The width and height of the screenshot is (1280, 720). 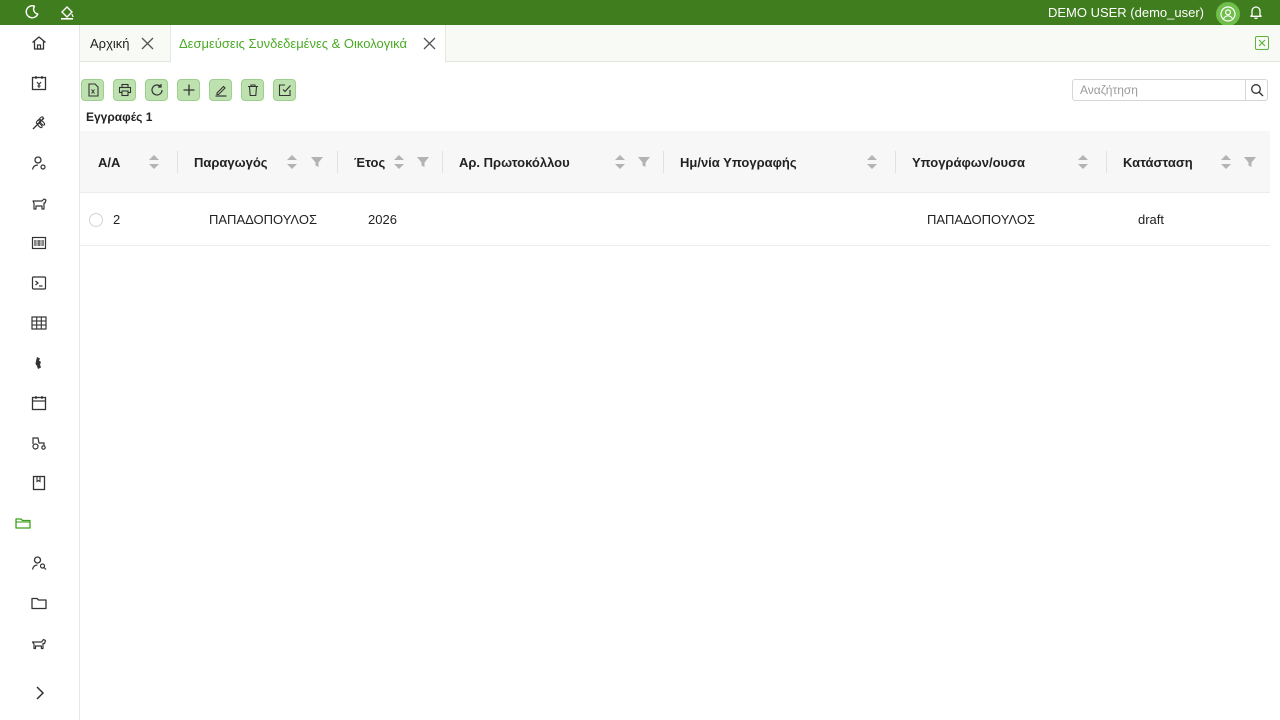 I want to click on column-header-year: Έτος, so click(x=390, y=162).